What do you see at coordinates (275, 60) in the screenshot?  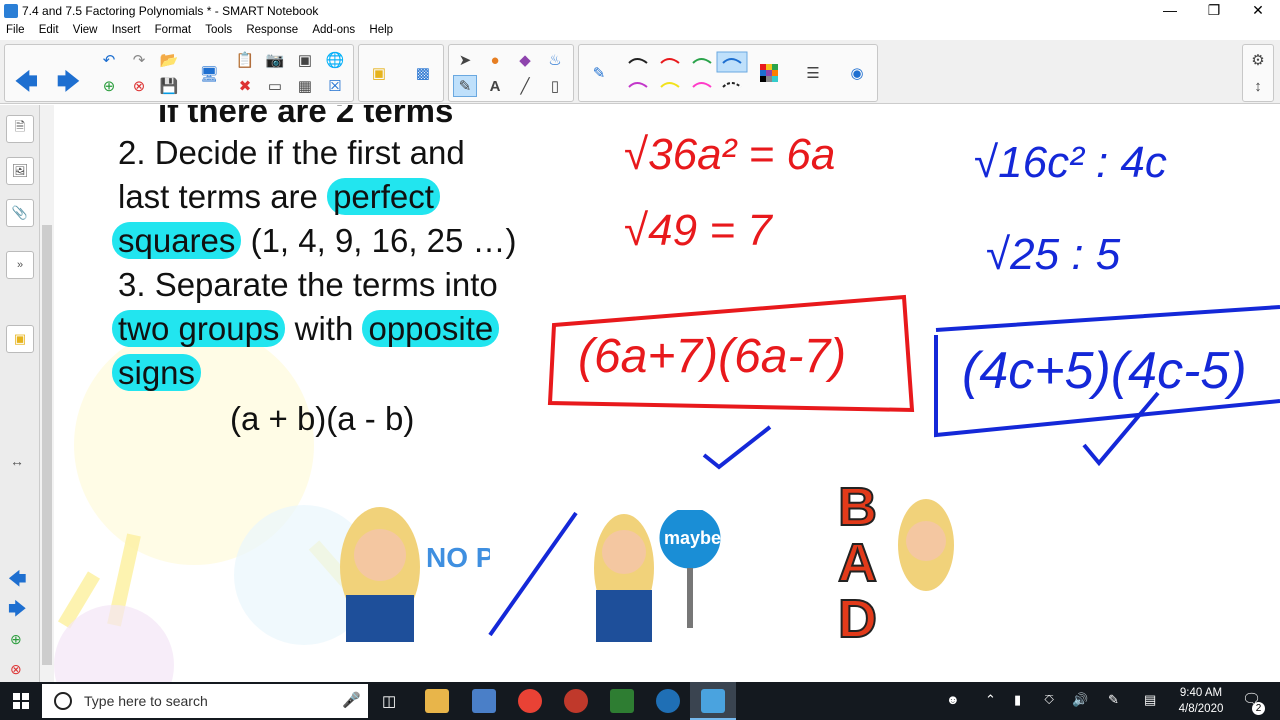 I see `screen-capture-icon: 📷` at bounding box center [275, 60].